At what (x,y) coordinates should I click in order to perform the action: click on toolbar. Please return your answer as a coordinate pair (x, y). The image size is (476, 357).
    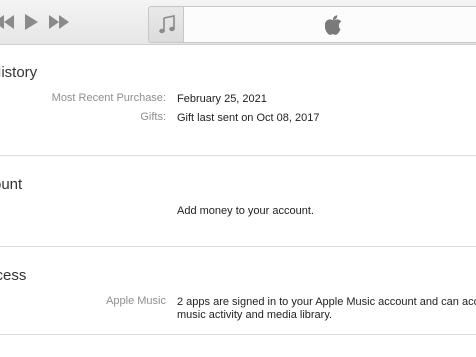
    Looking at the image, I should click on (238, 22).